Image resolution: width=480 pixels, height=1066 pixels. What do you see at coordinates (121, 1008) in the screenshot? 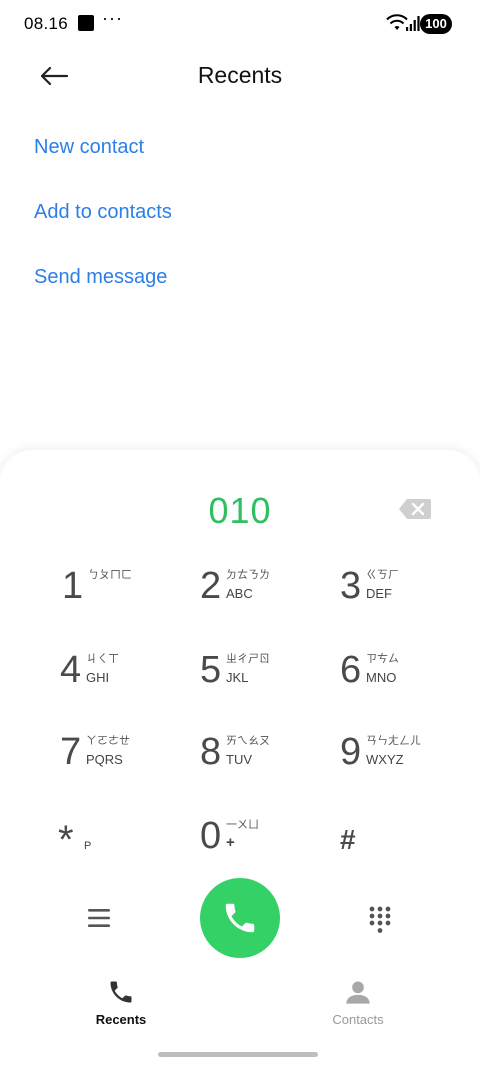
I see `tab-recents: Recents` at bounding box center [121, 1008].